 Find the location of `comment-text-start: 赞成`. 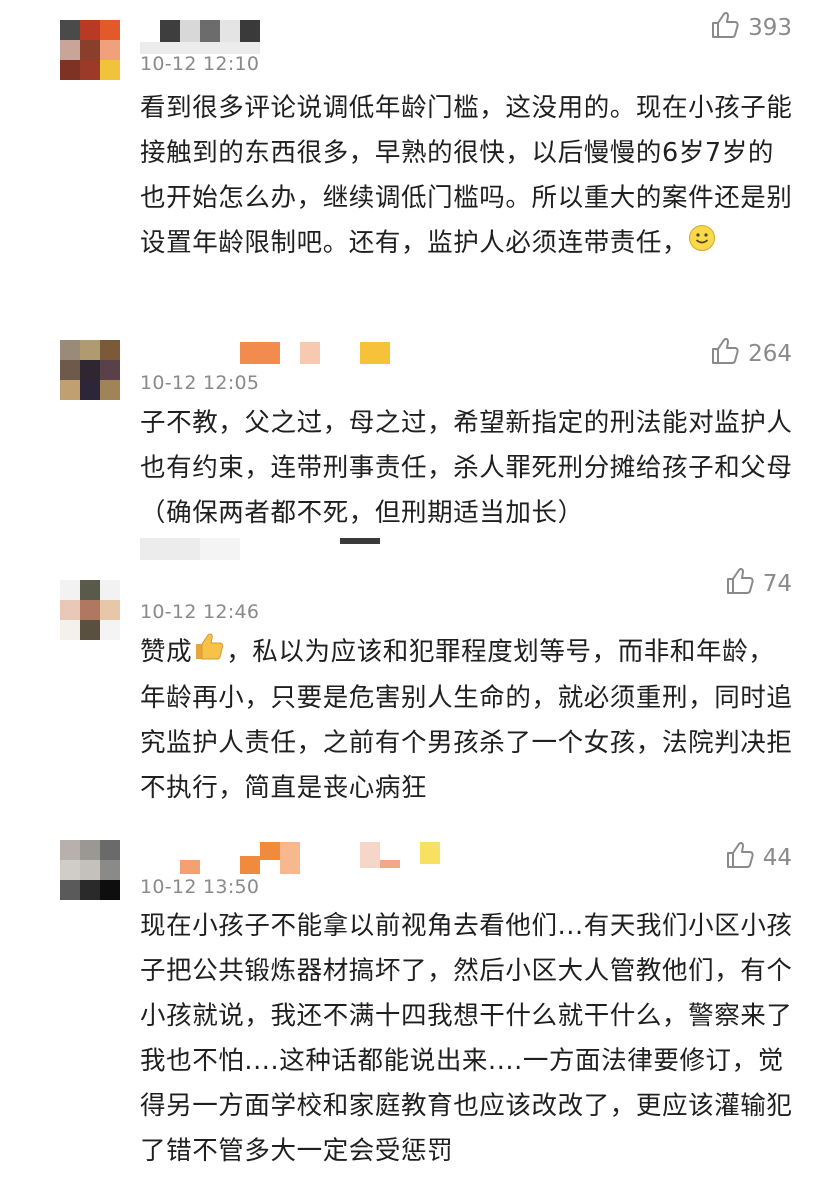

comment-text-start: 赞成 is located at coordinates (166, 652).